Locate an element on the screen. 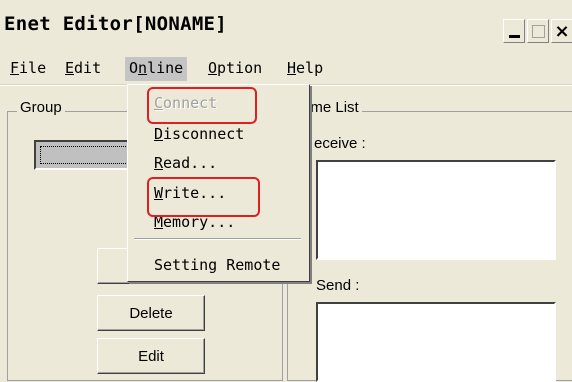  menu-edit: Edit is located at coordinates (83, 69).